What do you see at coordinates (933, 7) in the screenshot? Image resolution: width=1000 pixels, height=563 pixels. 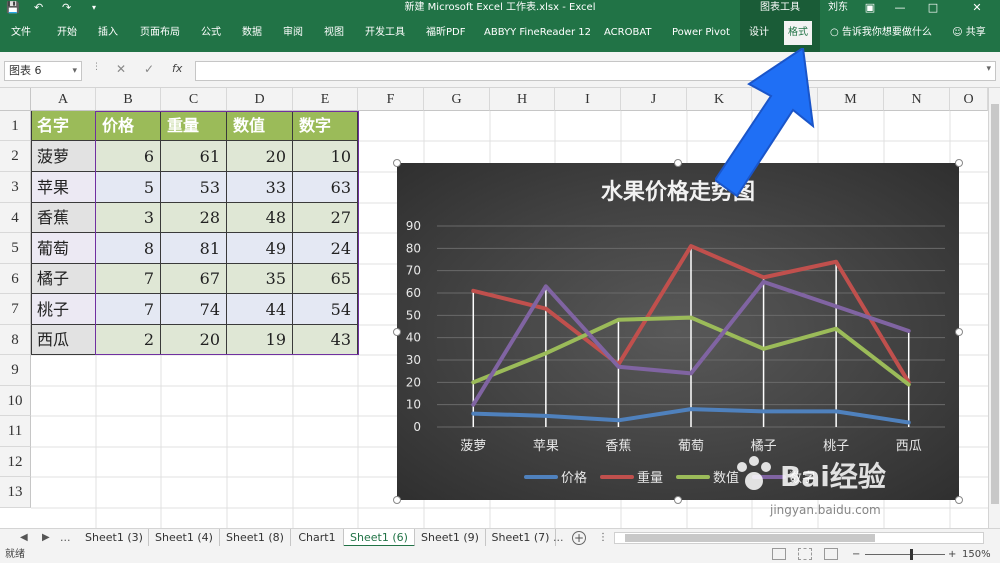 I see `maximize-icon: □` at bounding box center [933, 7].